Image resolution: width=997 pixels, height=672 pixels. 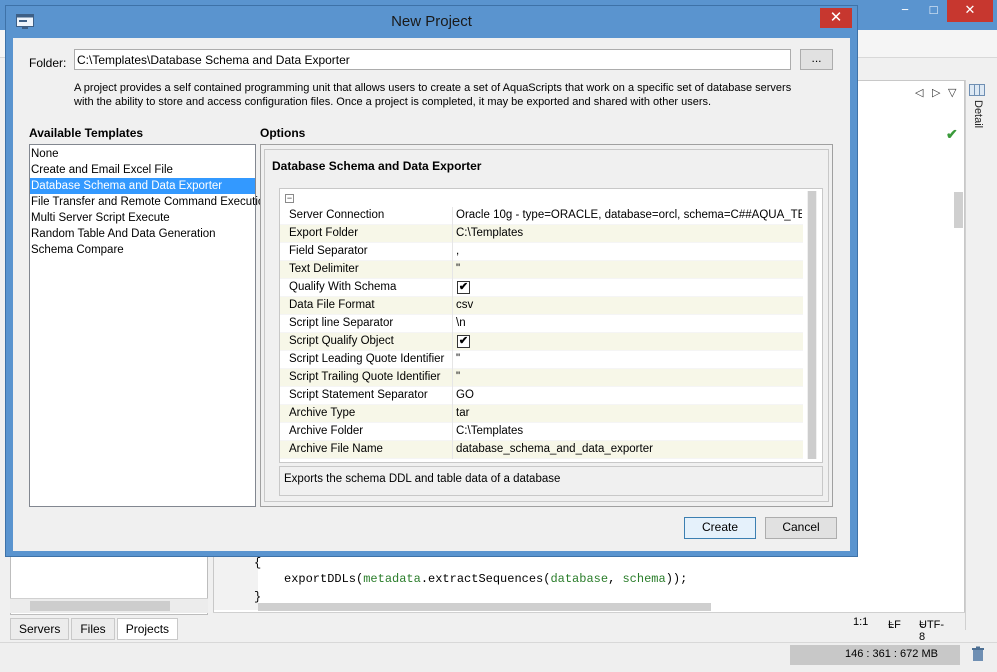 What do you see at coordinates (343, 287) in the screenshot?
I see `property-name: Qualify With Schema` at bounding box center [343, 287].